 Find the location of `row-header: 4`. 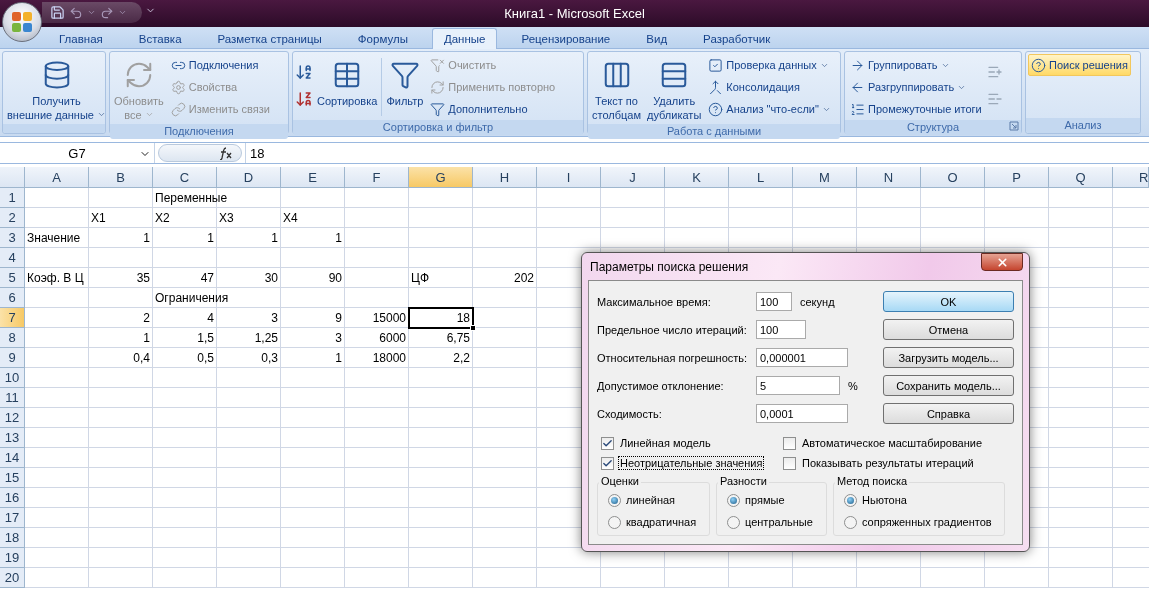

row-header: 4 is located at coordinates (12, 258).